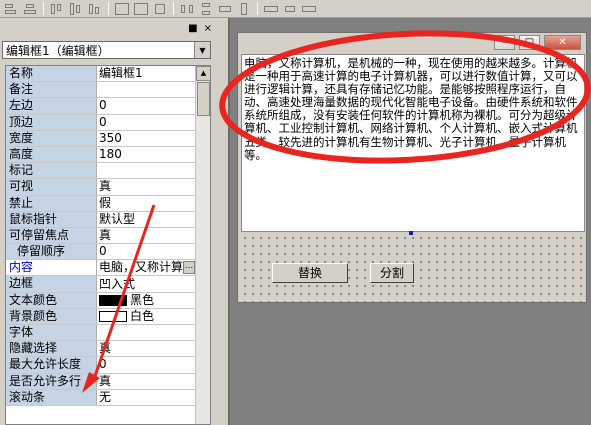 This screenshot has width=591, height=425. I want to click on property-name: 名称, so click(51, 74).